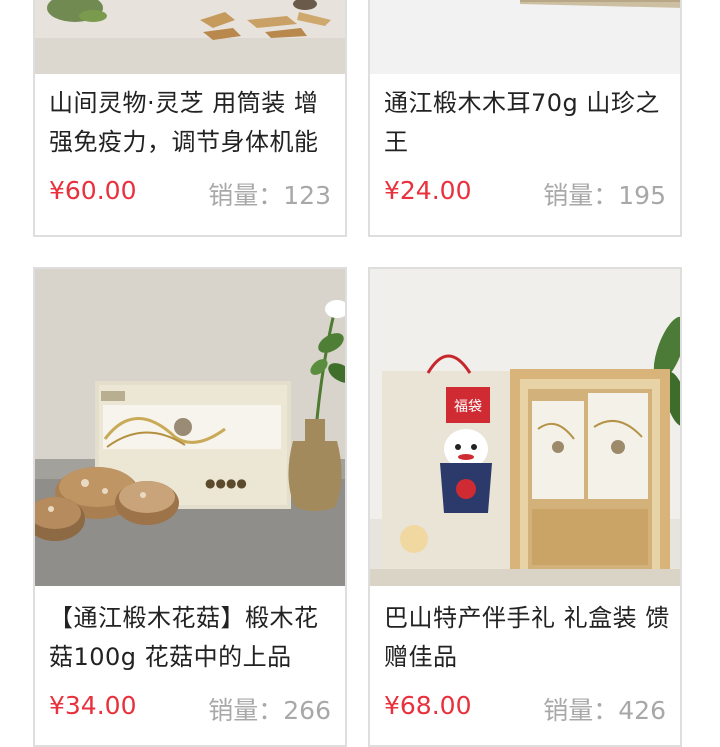 The width and height of the screenshot is (720, 747). Describe the element at coordinates (529, 638) in the screenshot. I see `product-title: 巴山特产伴手礼 礼盒装 馈赠佳品` at that location.